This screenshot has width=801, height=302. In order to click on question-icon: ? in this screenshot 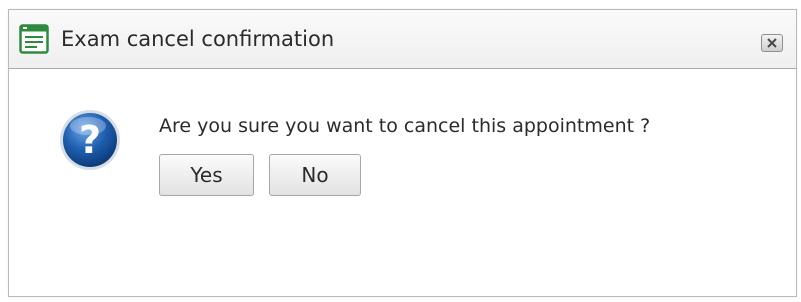, I will do `click(90, 140)`.